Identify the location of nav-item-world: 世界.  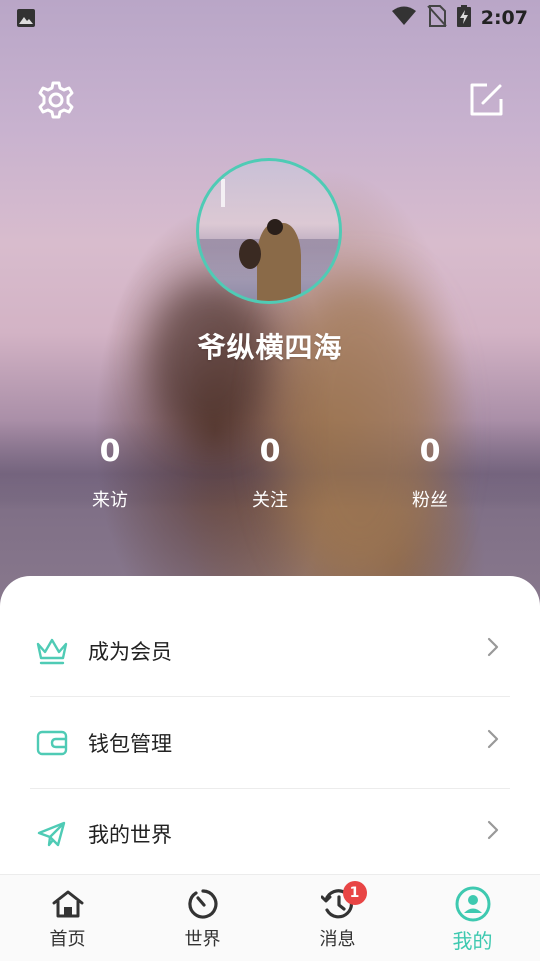
(202, 918).